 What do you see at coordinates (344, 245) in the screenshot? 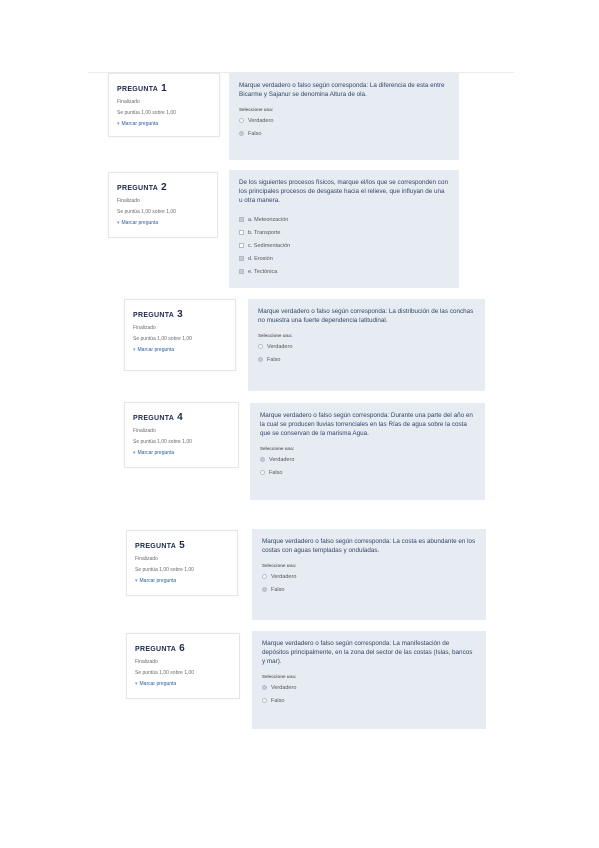
I see `option-c: c. Sedimentación` at bounding box center [344, 245].